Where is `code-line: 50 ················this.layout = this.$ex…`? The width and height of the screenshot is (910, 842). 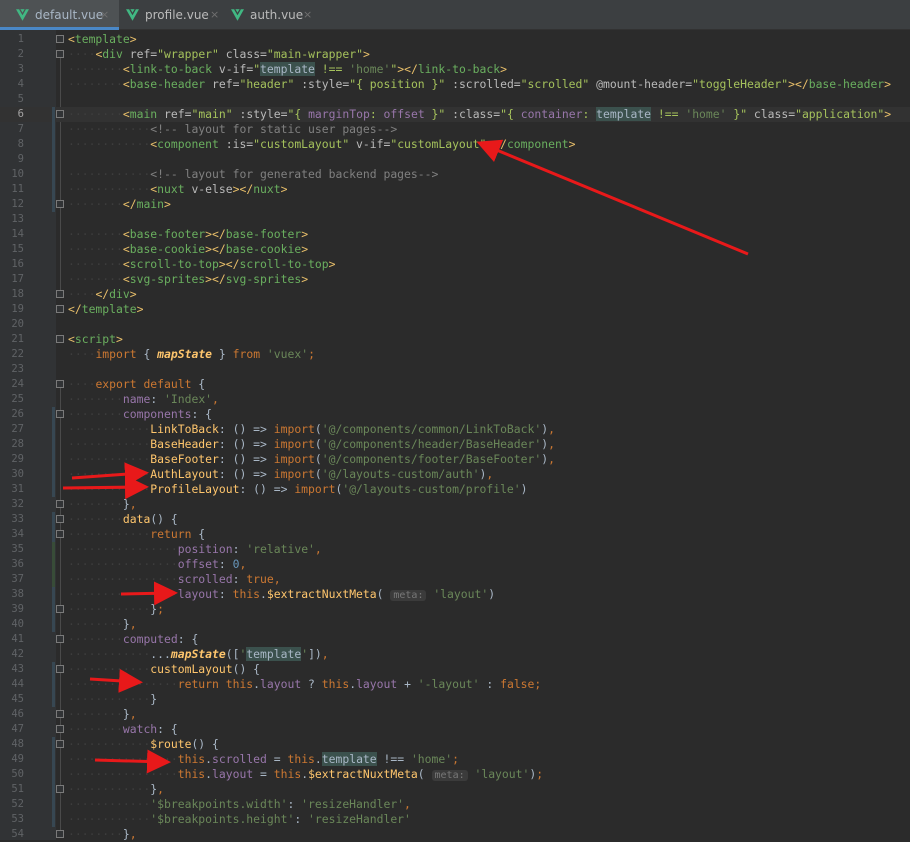 code-line: 50 ················this.layout = this.$ex… is located at coordinates (455, 774).